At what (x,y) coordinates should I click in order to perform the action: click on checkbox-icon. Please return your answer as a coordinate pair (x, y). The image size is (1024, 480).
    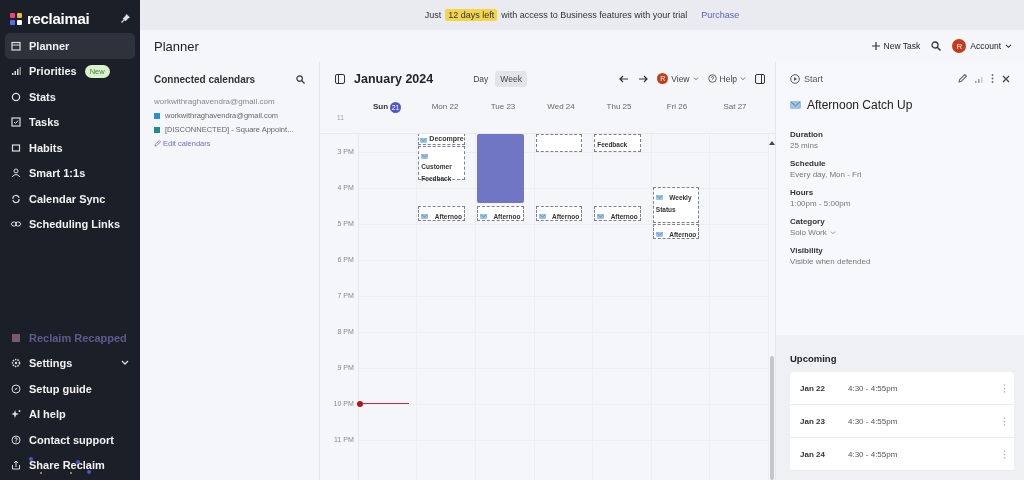
    Looking at the image, I should click on (16, 122).